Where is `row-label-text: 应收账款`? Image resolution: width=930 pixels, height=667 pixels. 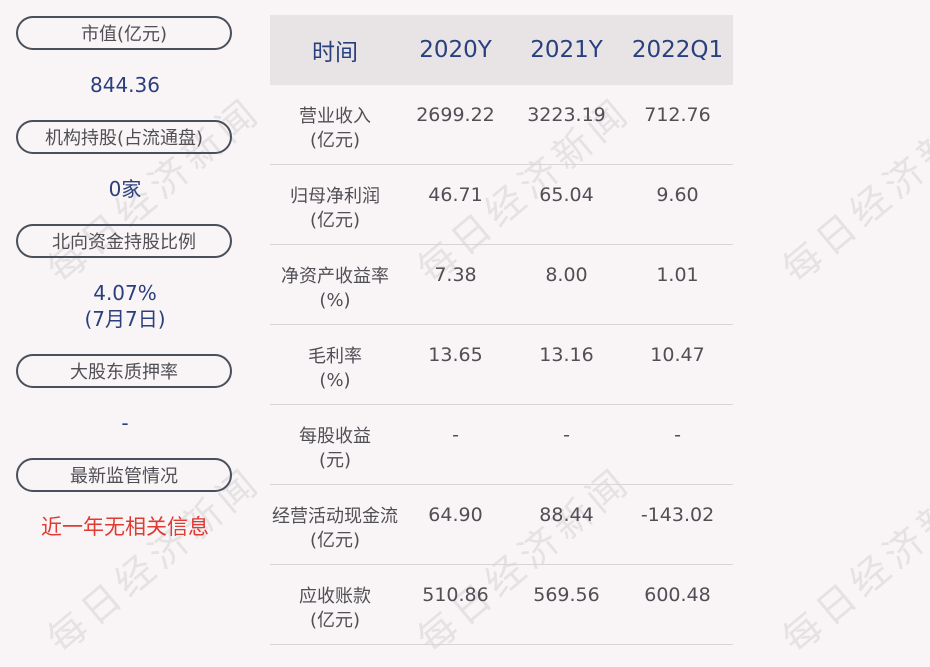 row-label-text: 应收账款 is located at coordinates (335, 596).